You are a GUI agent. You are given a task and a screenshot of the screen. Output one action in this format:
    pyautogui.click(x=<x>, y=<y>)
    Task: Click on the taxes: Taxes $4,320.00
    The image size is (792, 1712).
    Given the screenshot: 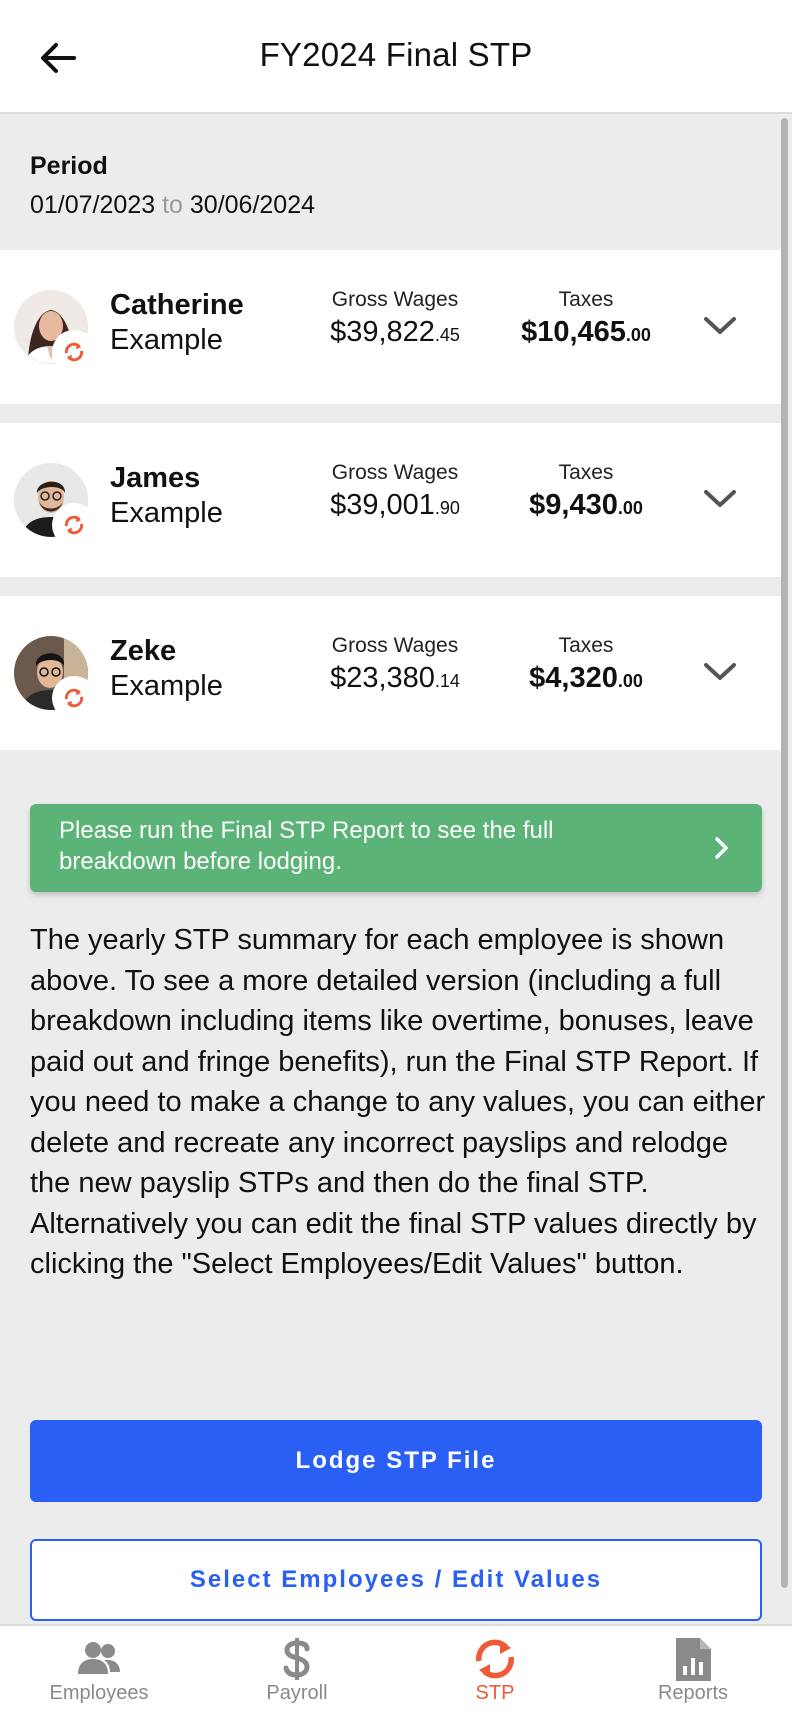 What is the action you would take?
    pyautogui.click(x=586, y=664)
    